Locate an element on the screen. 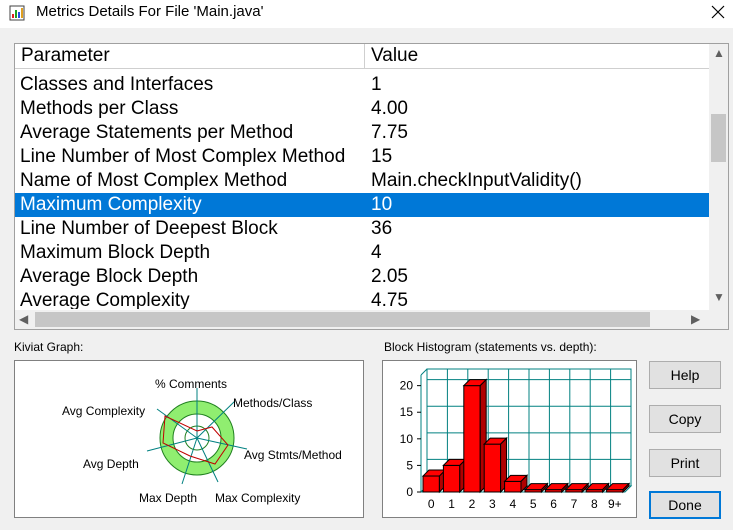 Image resolution: width=733 pixels, height=530 pixels. histogram-label: Block Histogram (statements vs. depth): is located at coordinates (490, 347).